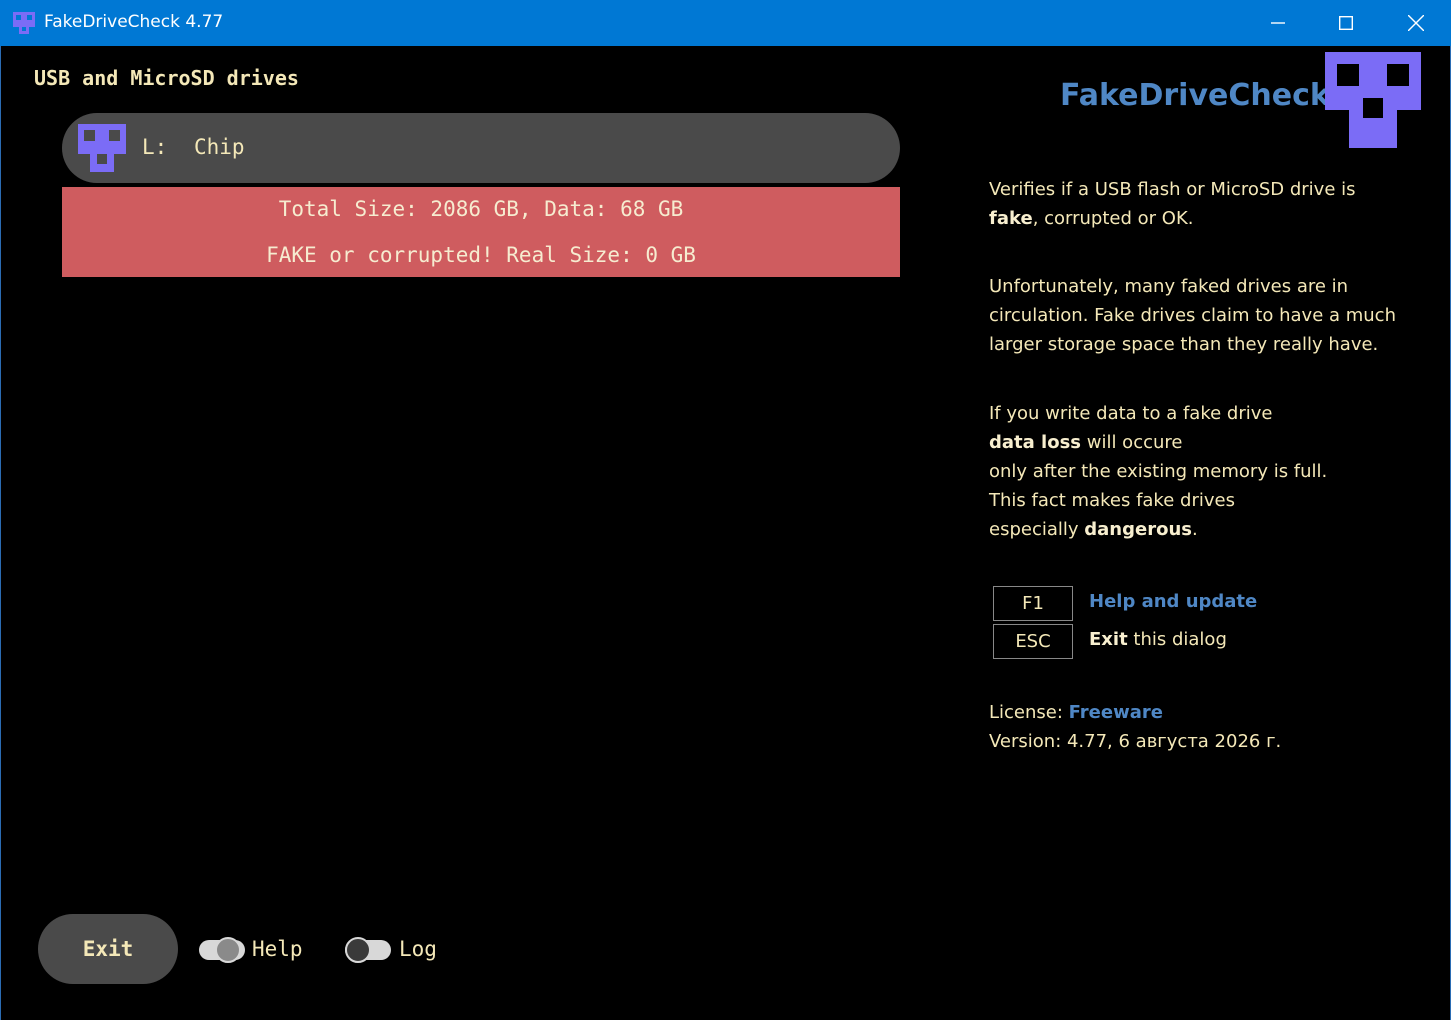 This screenshot has height=1020, width=1451. Describe the element at coordinates (1035, 442) in the screenshot. I see `info-p3-bold-data-loss: data loss` at that location.